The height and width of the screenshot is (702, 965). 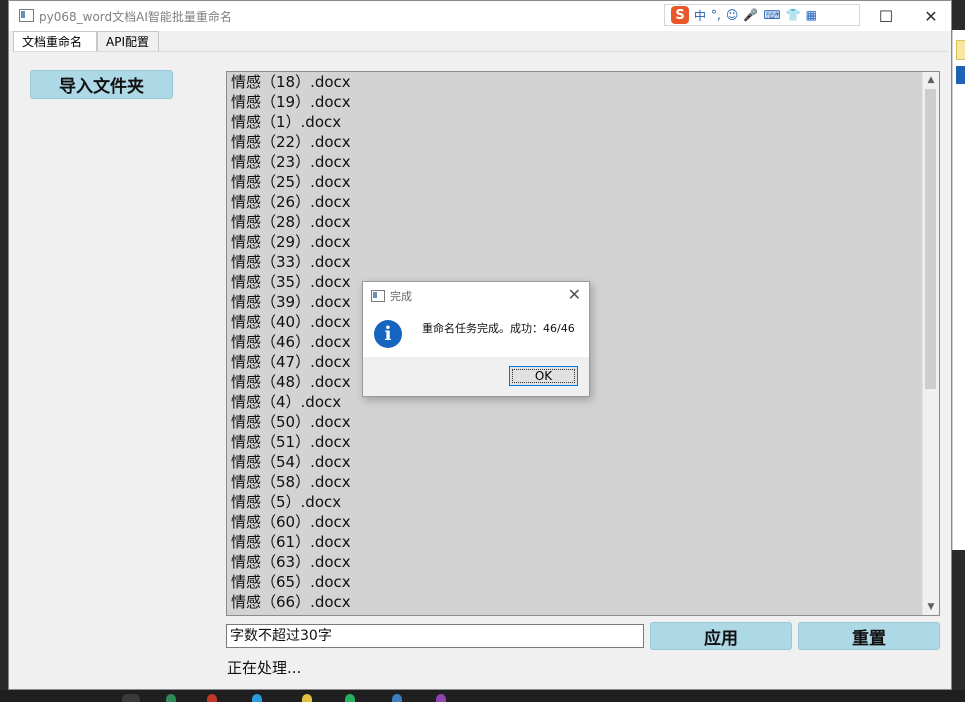 What do you see at coordinates (680, 15) in the screenshot?
I see `sogou-logo-icon: S` at bounding box center [680, 15].